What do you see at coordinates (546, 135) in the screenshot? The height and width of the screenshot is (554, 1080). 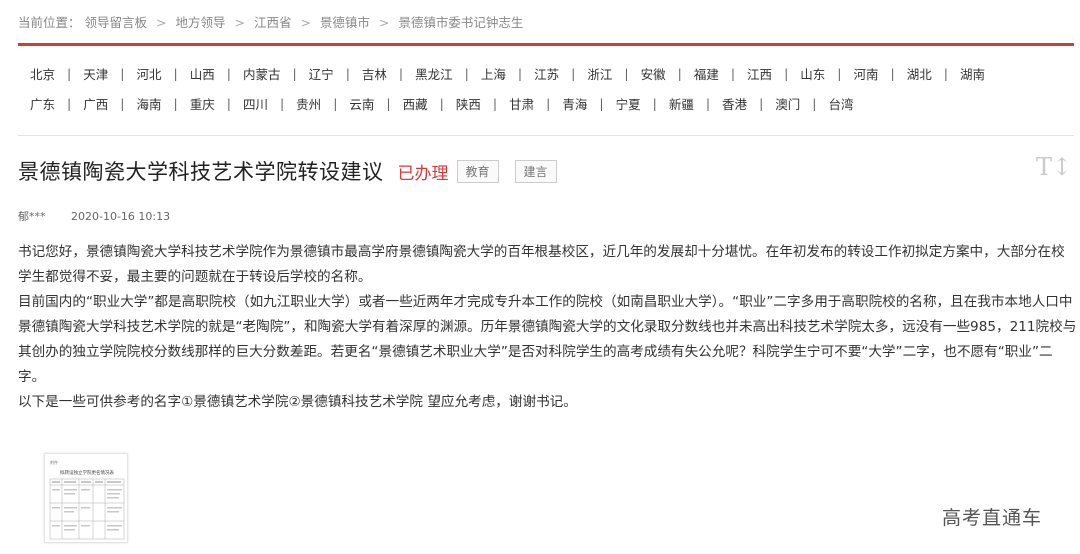 I see `section-divider` at bounding box center [546, 135].